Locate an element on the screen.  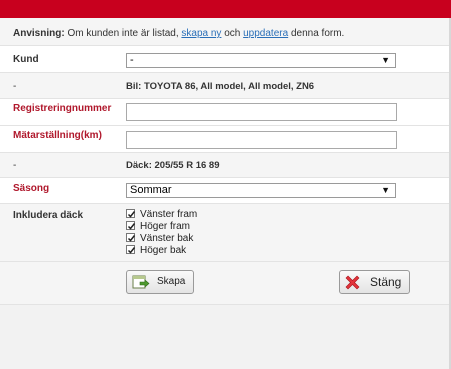
odometer-row: Mätarställning(km) is located at coordinates (224, 139).